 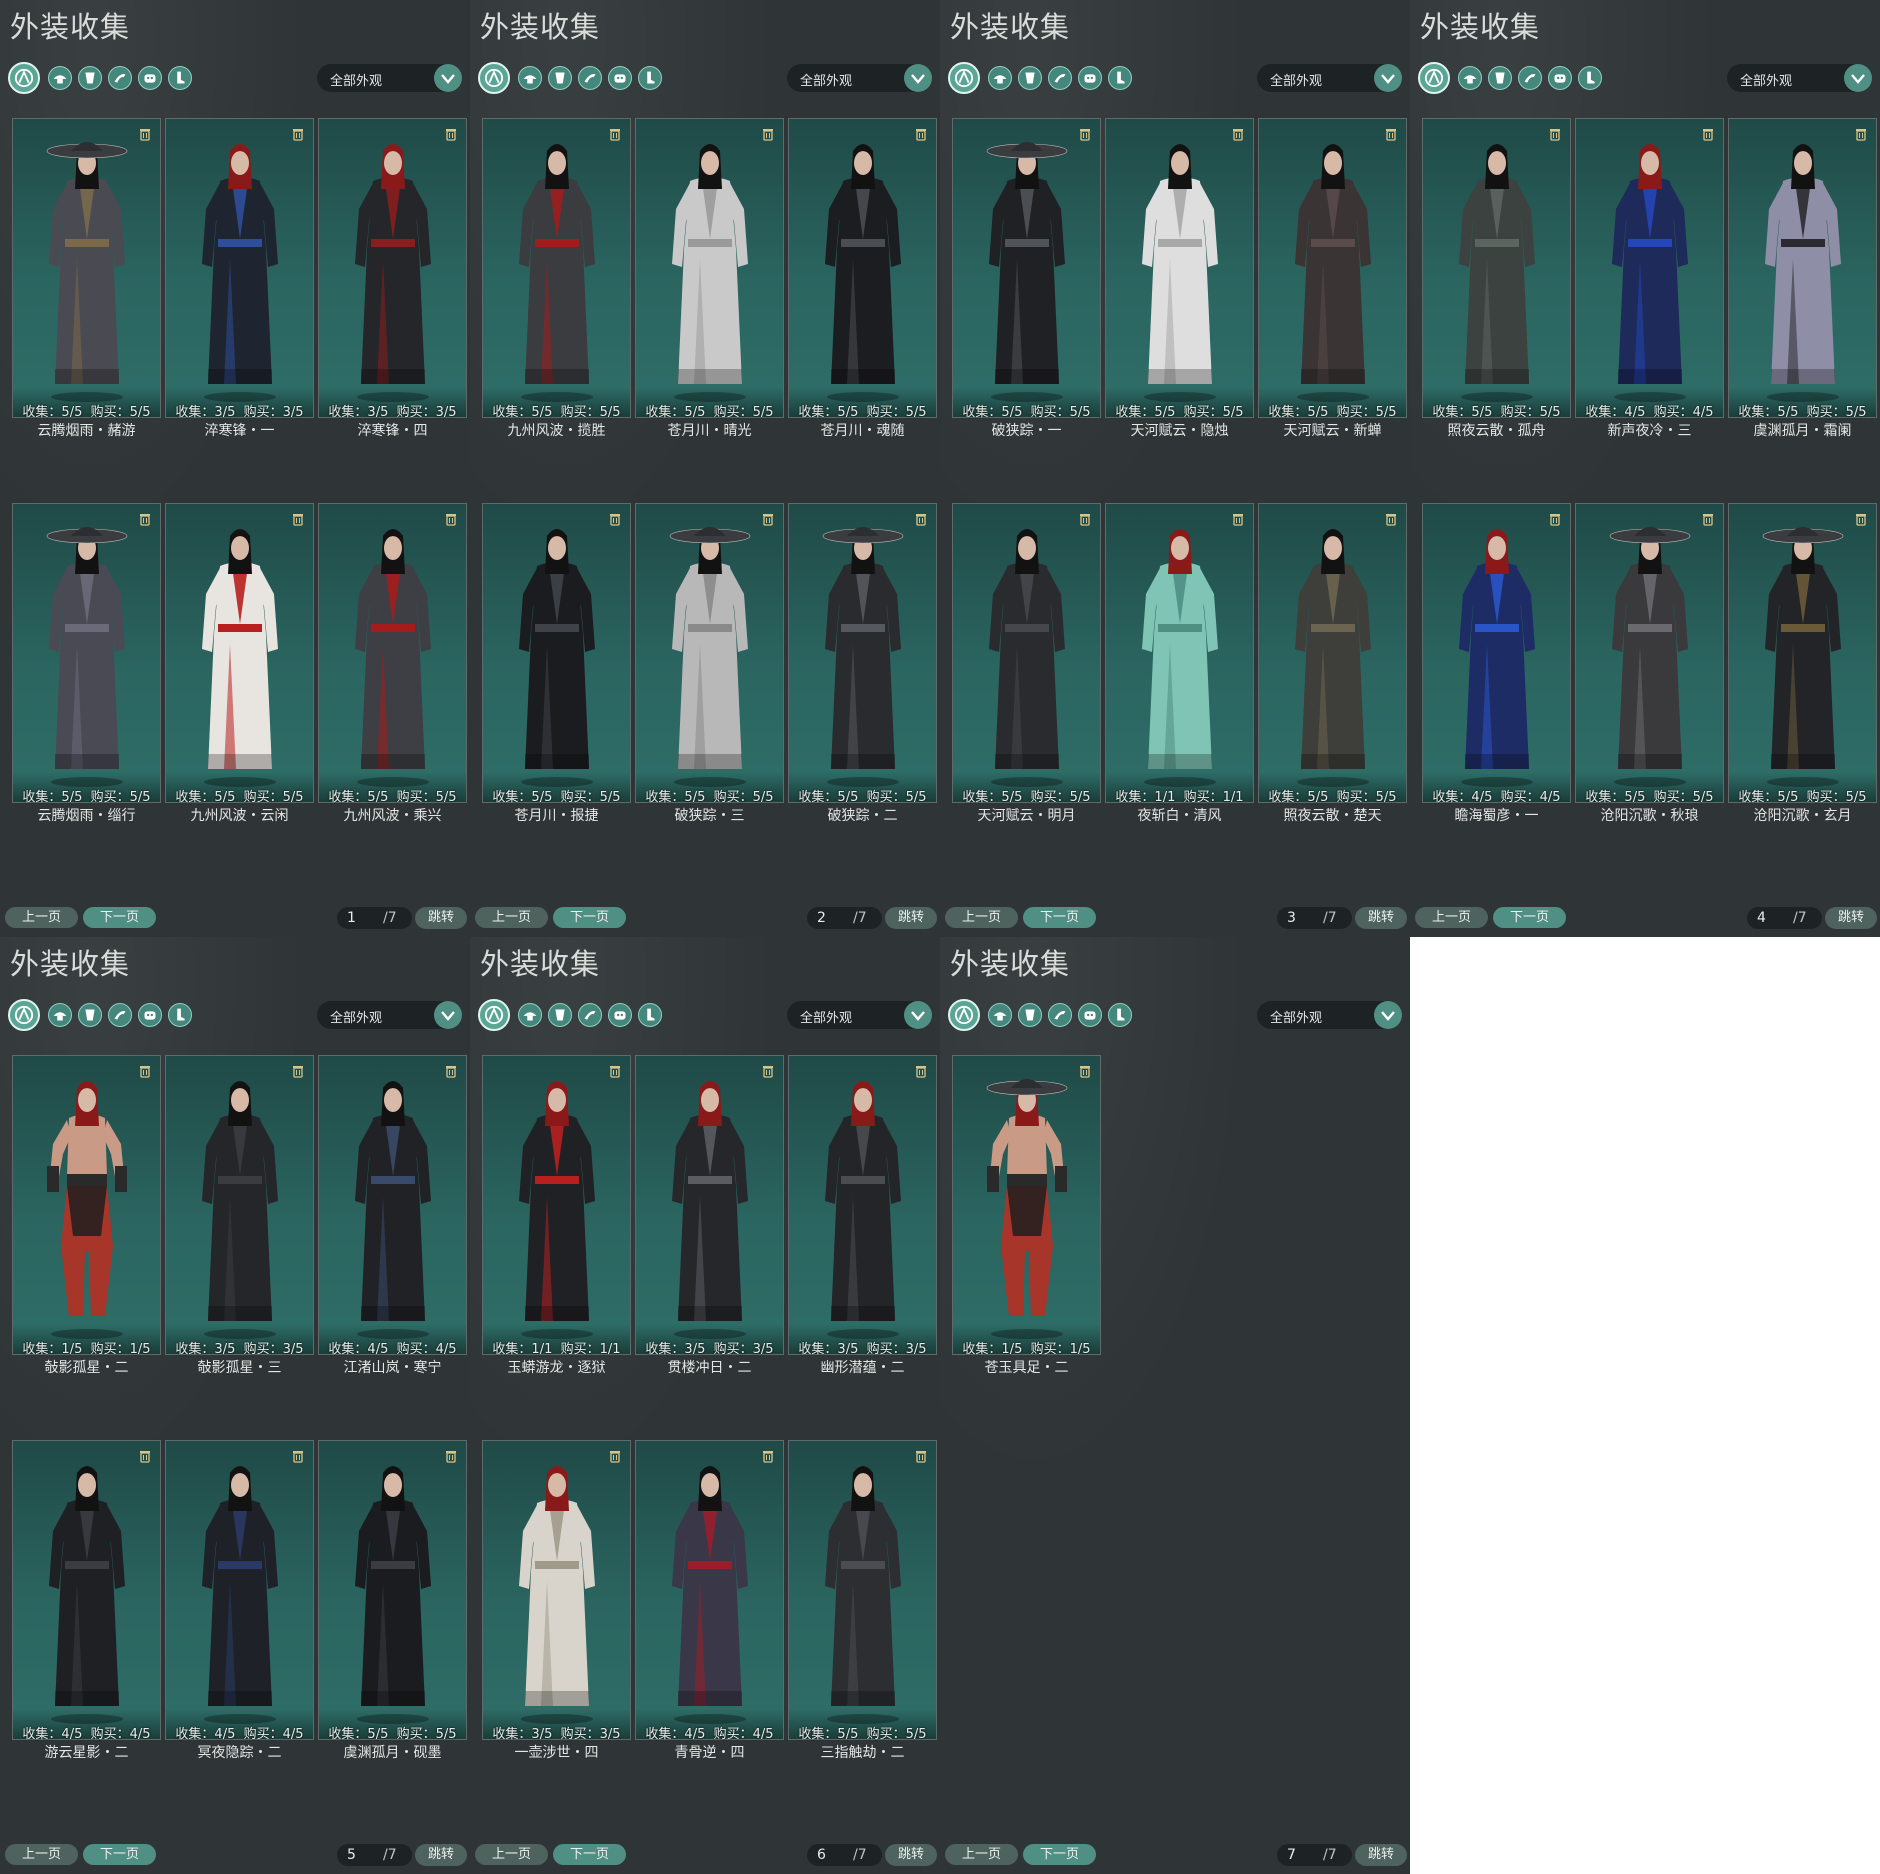 I want to click on outfit-card: 收集：5/5 购买：5/5 苍月川・晴光, so click(x=709, y=290).